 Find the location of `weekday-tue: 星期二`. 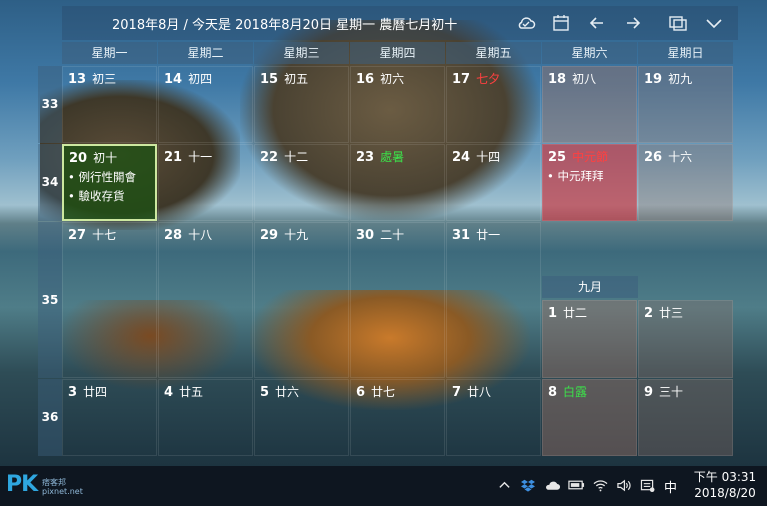

weekday-tue: 星期二 is located at coordinates (205, 53).